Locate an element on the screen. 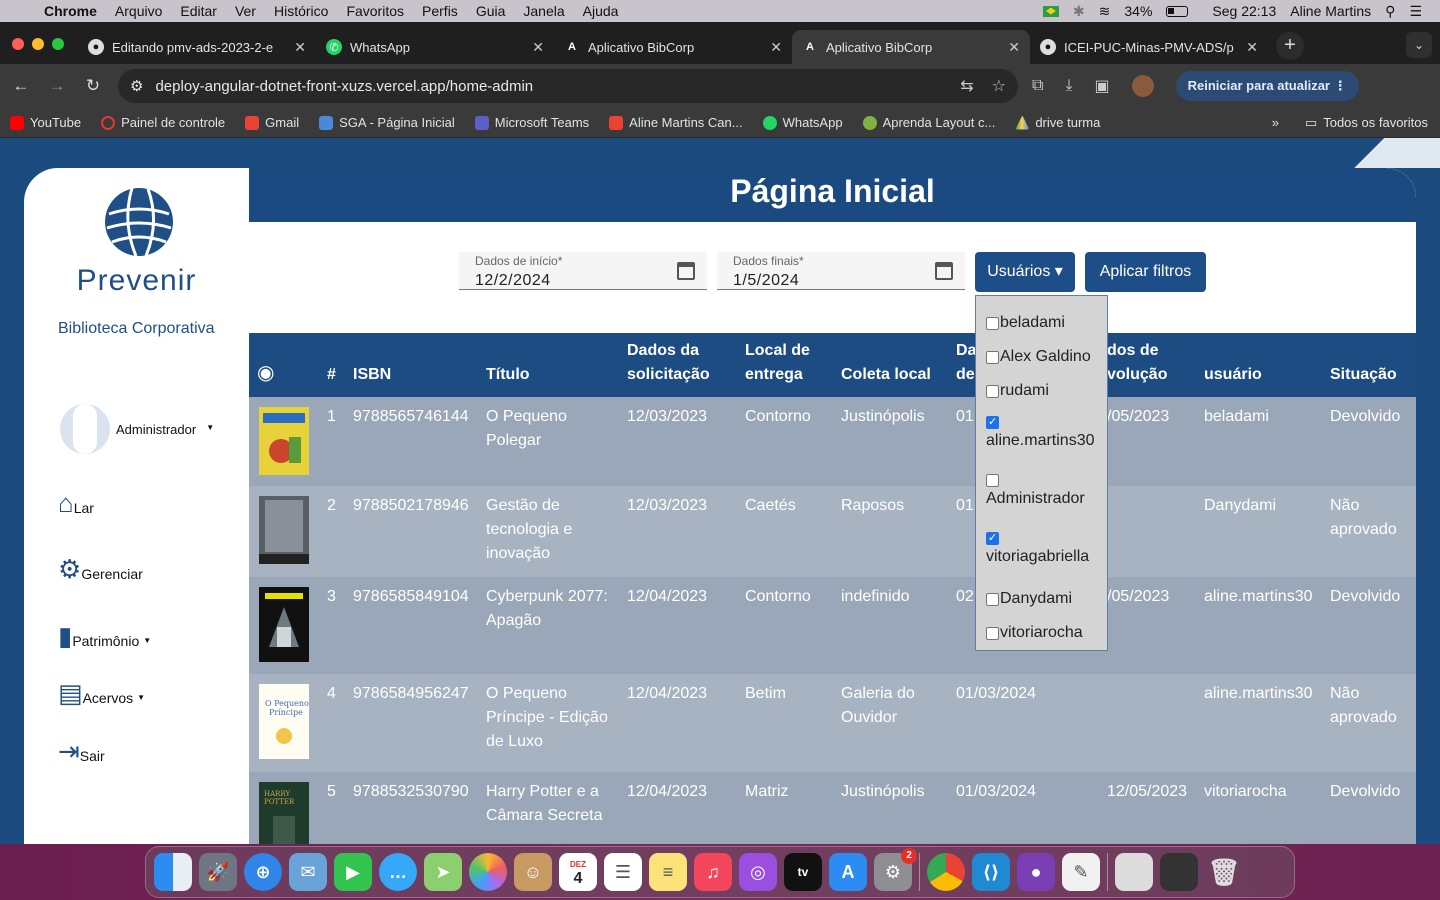  github-desktop-icon: ● is located at coordinates (1036, 872).